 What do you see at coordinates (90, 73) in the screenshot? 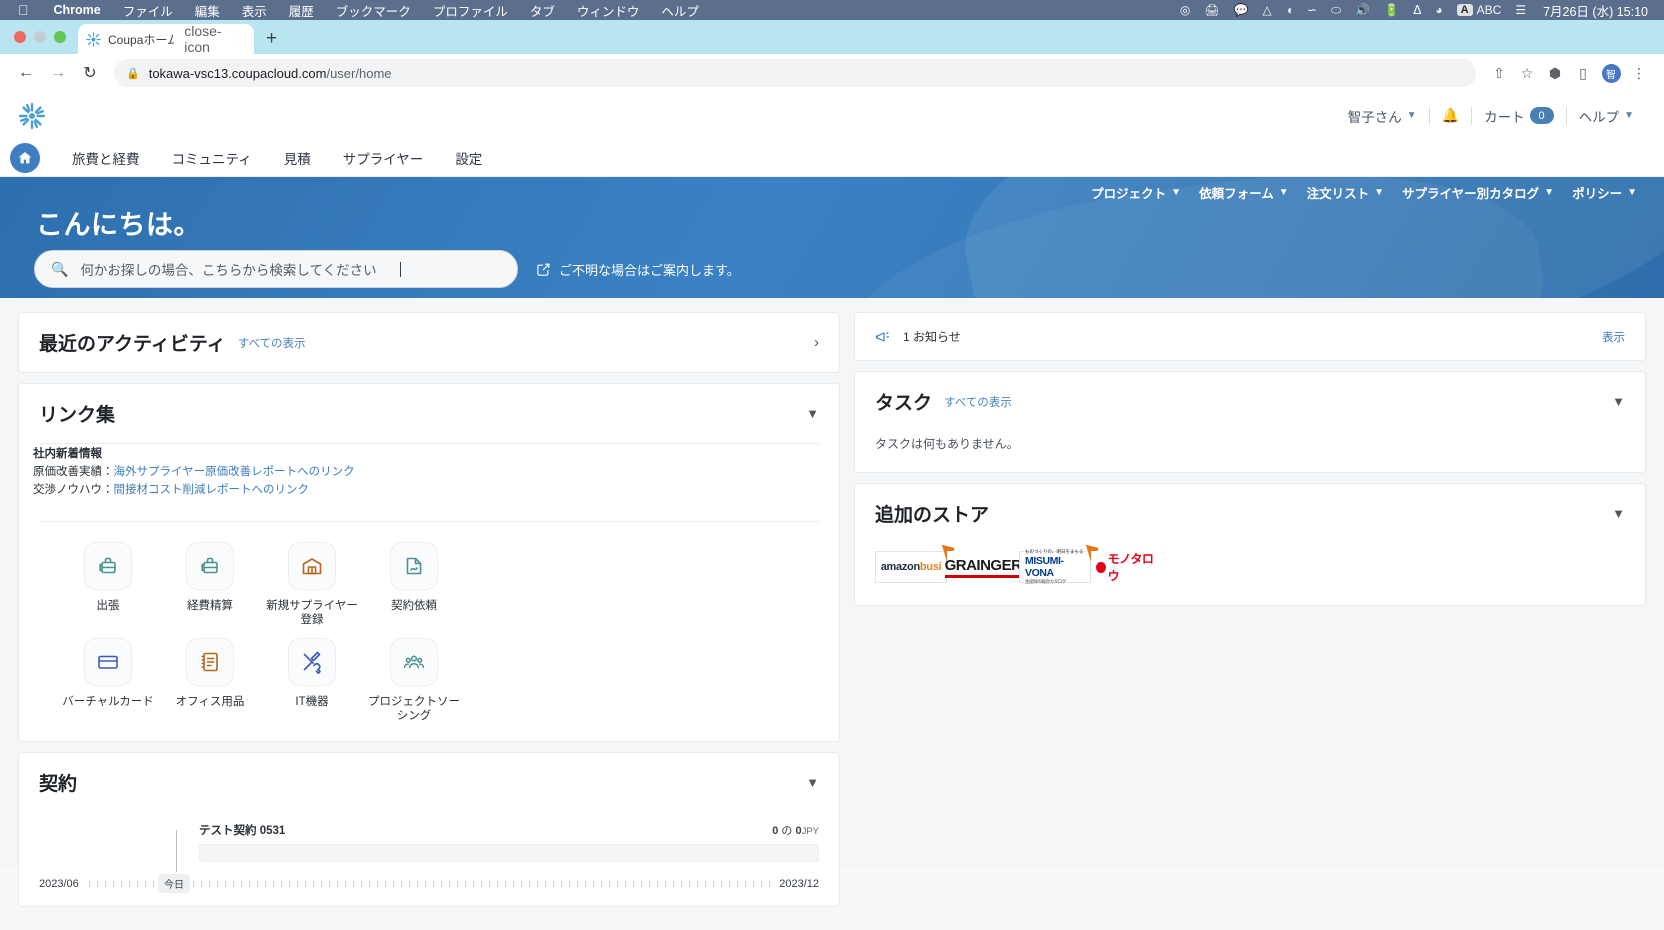
I see `reload-button: ↻` at bounding box center [90, 73].